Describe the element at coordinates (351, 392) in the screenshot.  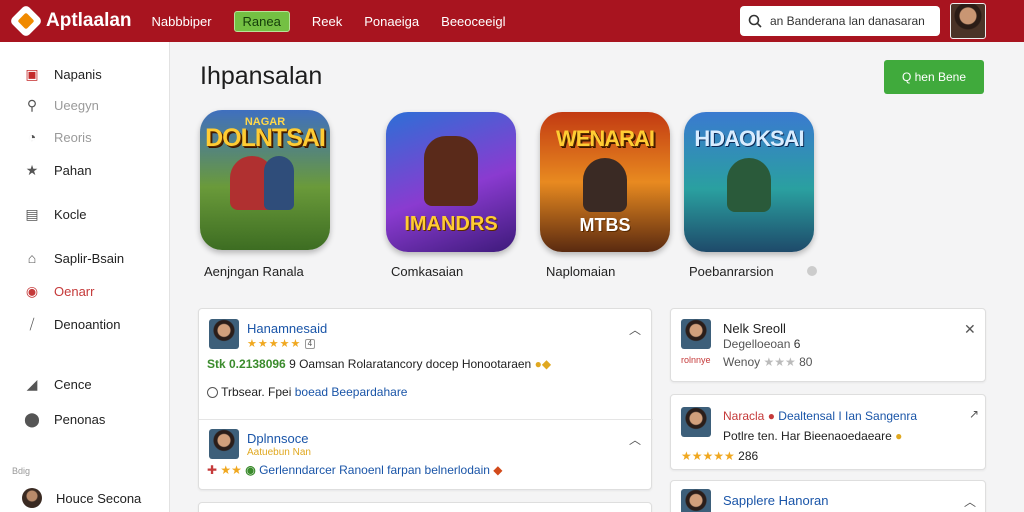
I see `feed-item-link: boead Beepardahare` at that location.